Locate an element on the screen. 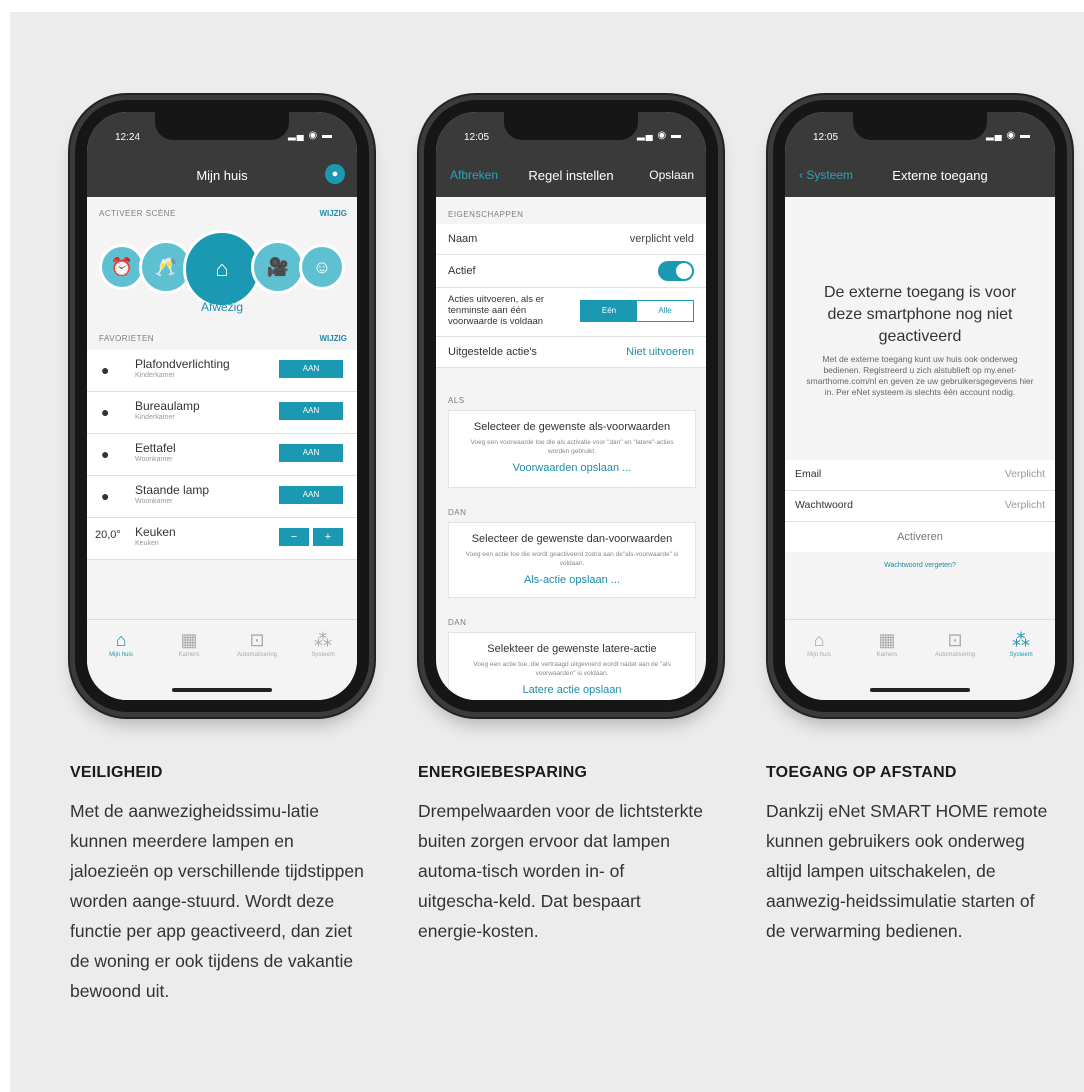 This screenshot has width=1084, height=1092. camera-icon: 🎥 is located at coordinates (278, 267).